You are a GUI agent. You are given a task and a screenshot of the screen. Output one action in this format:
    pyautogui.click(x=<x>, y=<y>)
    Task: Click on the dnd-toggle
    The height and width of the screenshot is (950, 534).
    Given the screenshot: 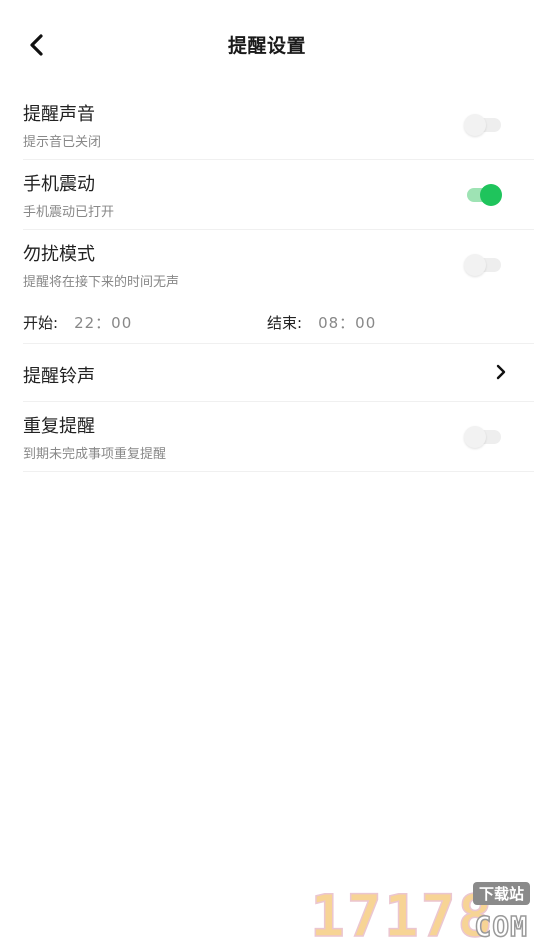 What is the action you would take?
    pyautogui.click(x=484, y=265)
    